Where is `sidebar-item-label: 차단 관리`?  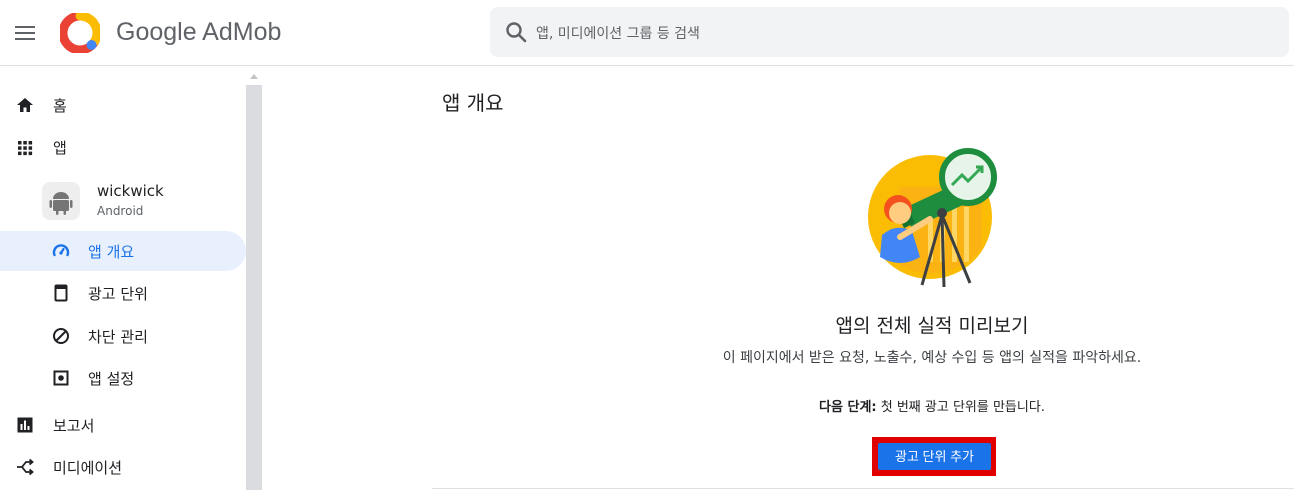
sidebar-item-label: 차단 관리 is located at coordinates (118, 337).